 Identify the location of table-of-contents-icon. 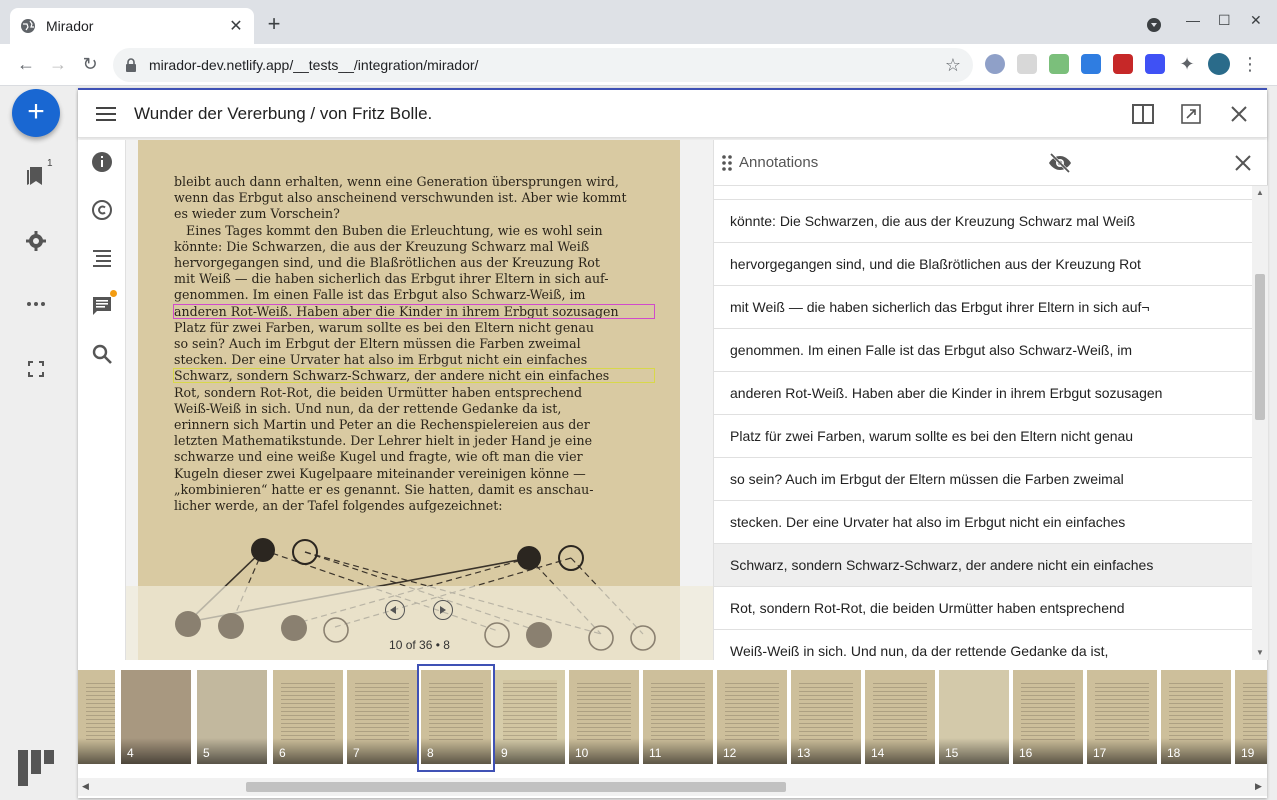
(102, 258).